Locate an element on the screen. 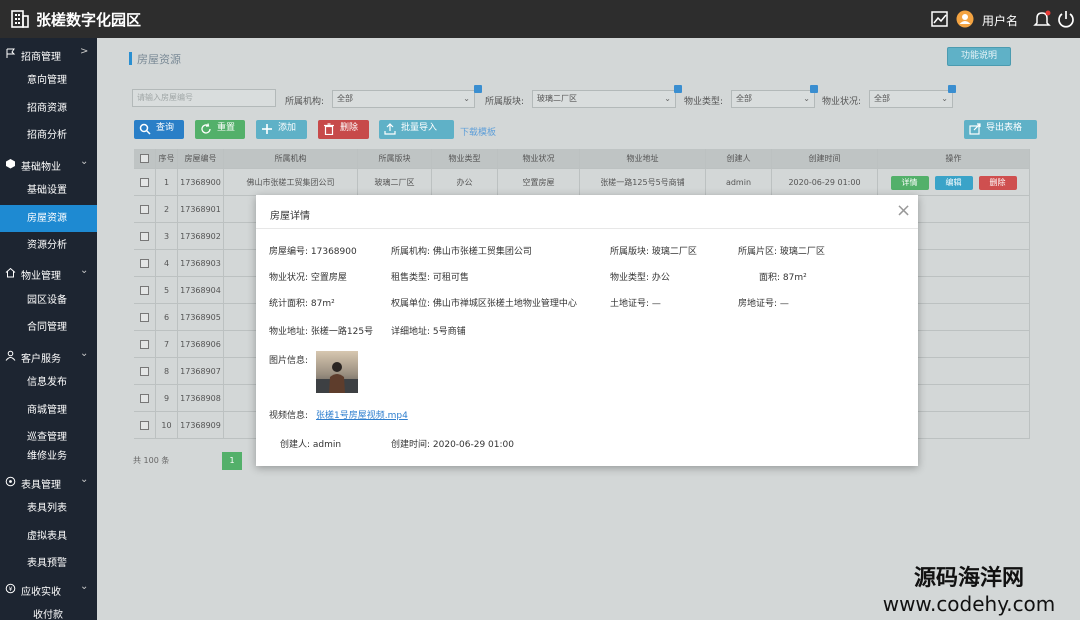 The height and width of the screenshot is (620, 1080). field-org: 所属机构: 佛山市张槎工贸集团公司 is located at coordinates (461, 252).